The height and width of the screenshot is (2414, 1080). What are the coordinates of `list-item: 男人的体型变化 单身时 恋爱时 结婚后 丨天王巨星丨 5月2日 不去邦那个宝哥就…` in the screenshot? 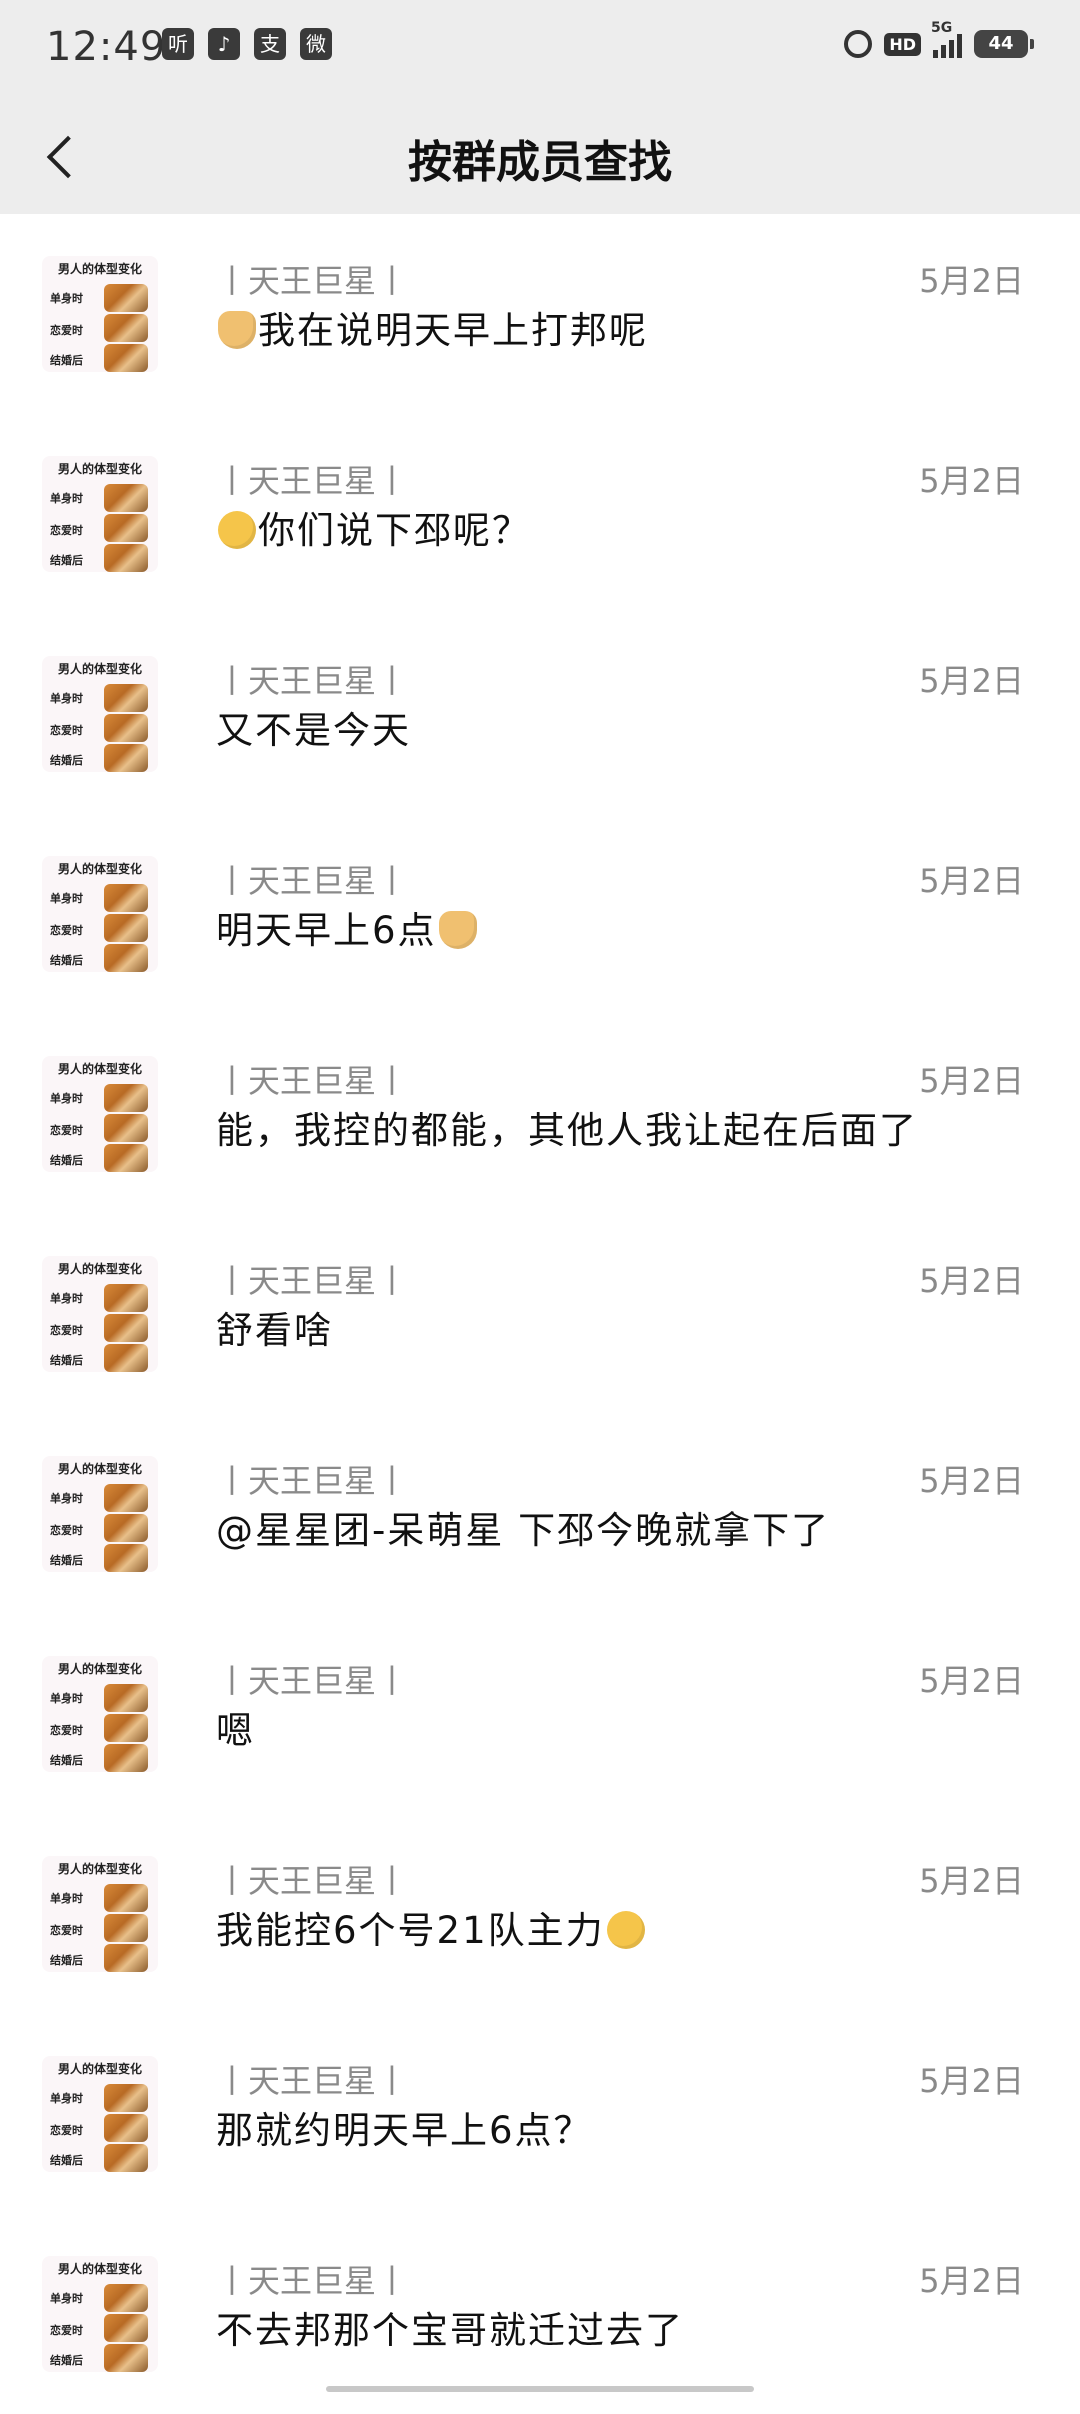 It's located at (540, 2314).